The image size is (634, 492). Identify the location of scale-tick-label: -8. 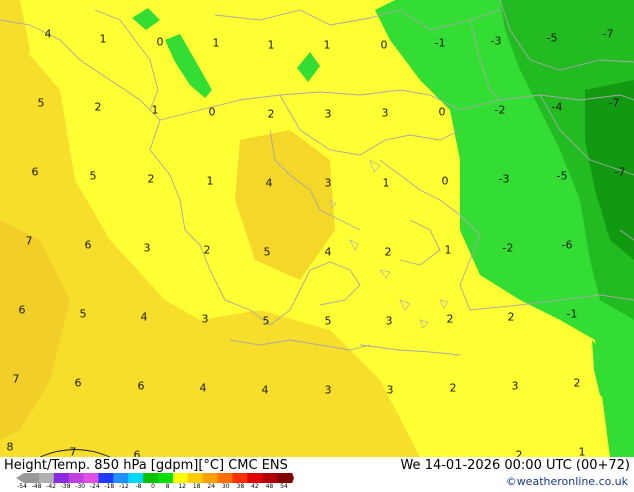
(138, 486).